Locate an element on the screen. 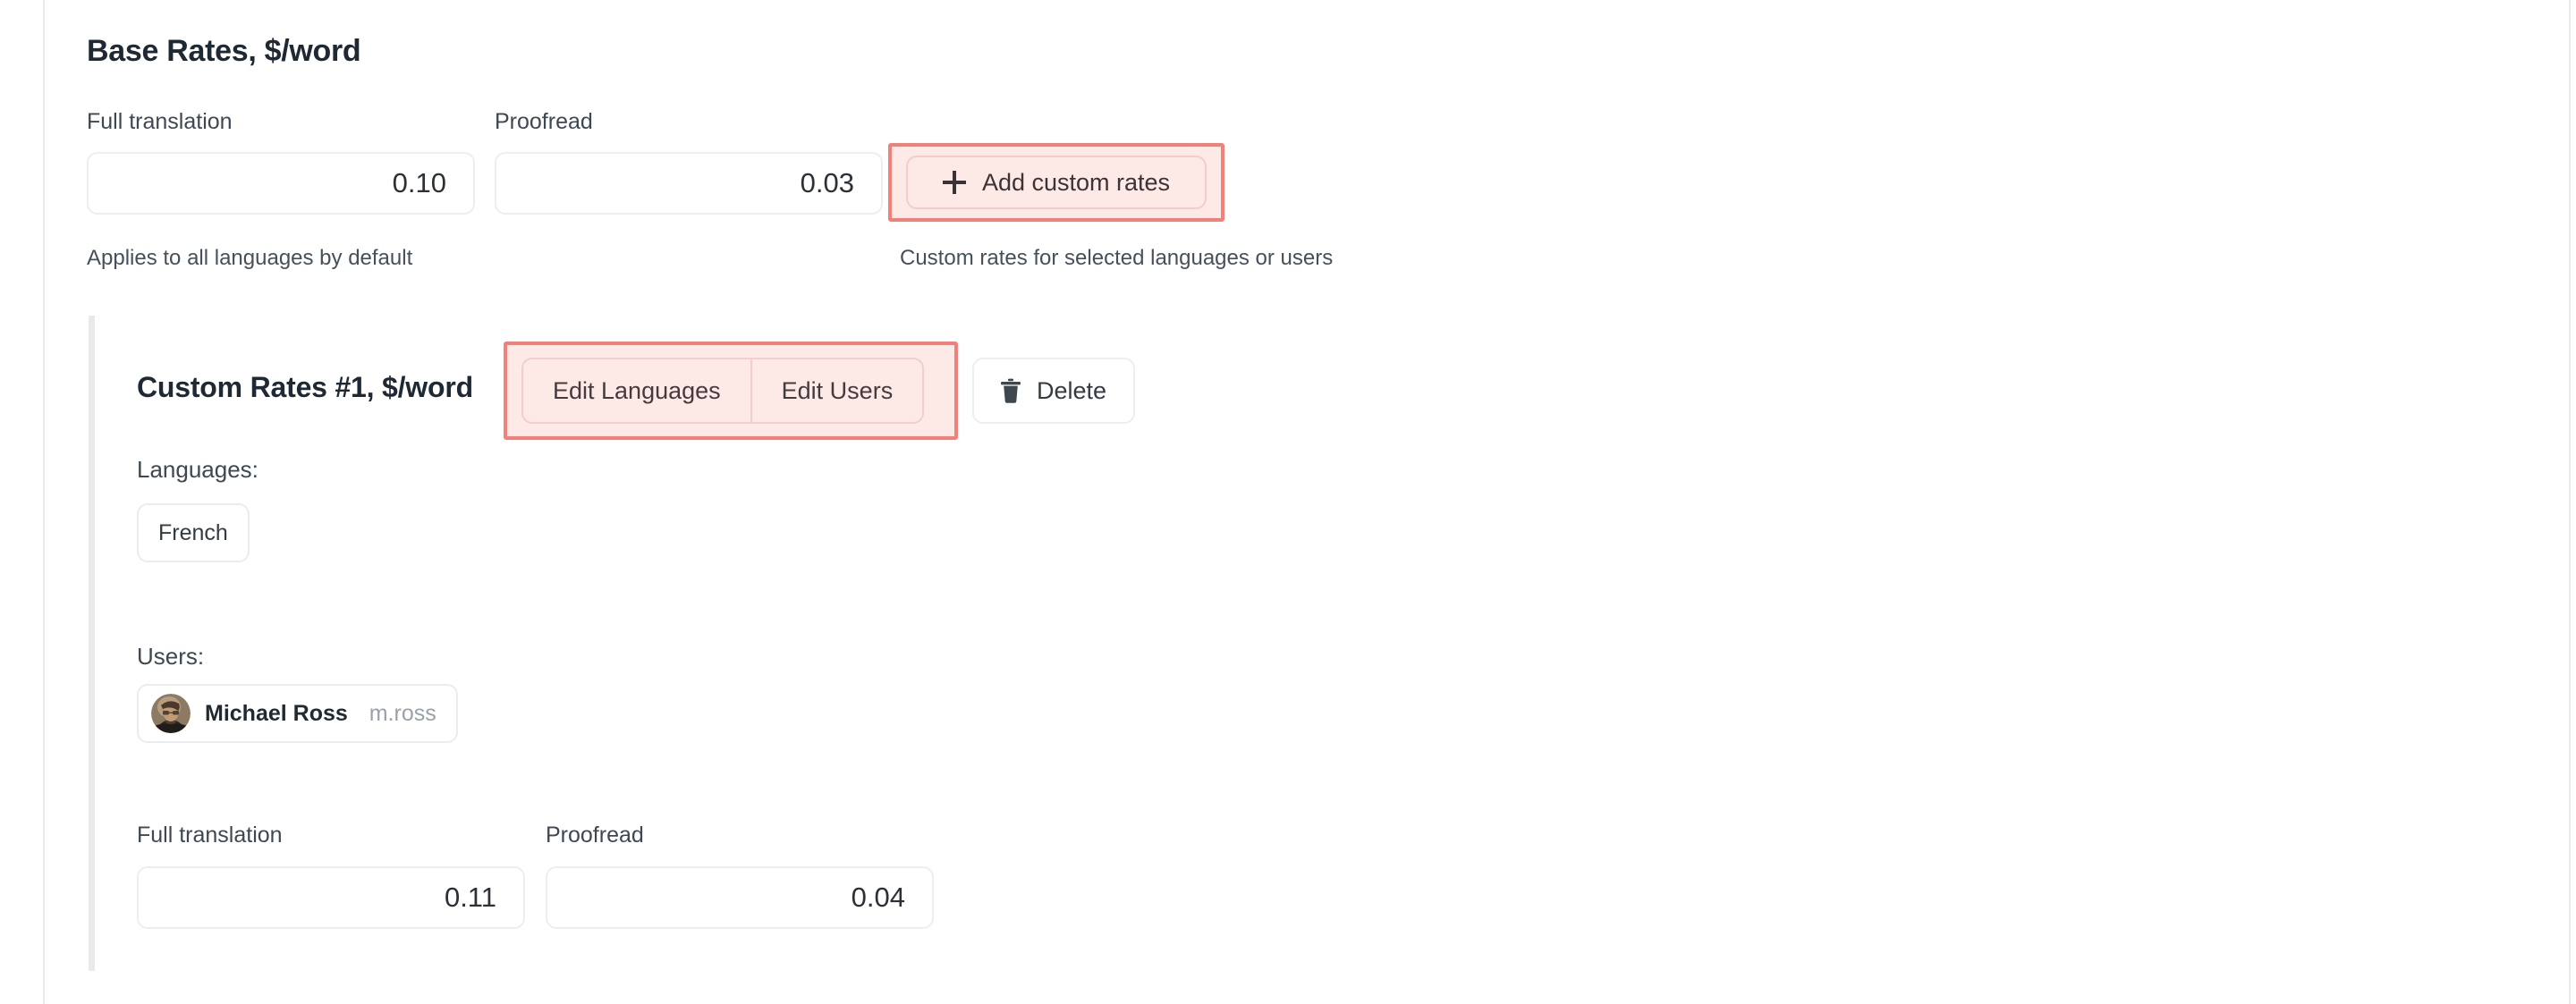  add-custom-rates-button: Add custom rates is located at coordinates (1056, 182).